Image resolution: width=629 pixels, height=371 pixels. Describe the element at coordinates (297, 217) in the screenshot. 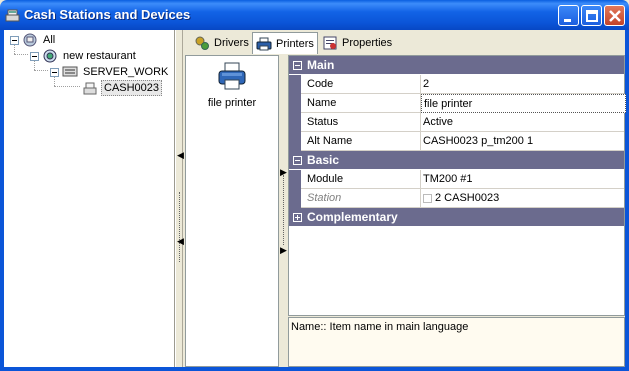

I see `expand-icon` at that location.